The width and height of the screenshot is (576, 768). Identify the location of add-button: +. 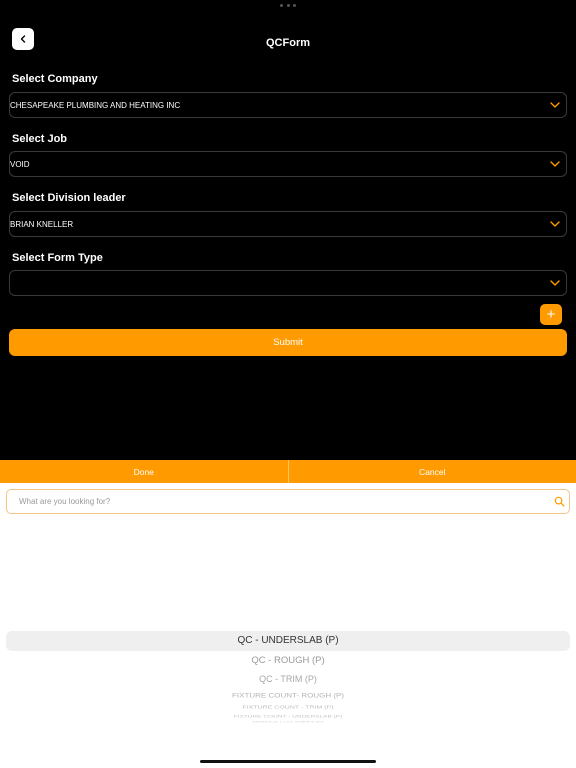
(551, 314).